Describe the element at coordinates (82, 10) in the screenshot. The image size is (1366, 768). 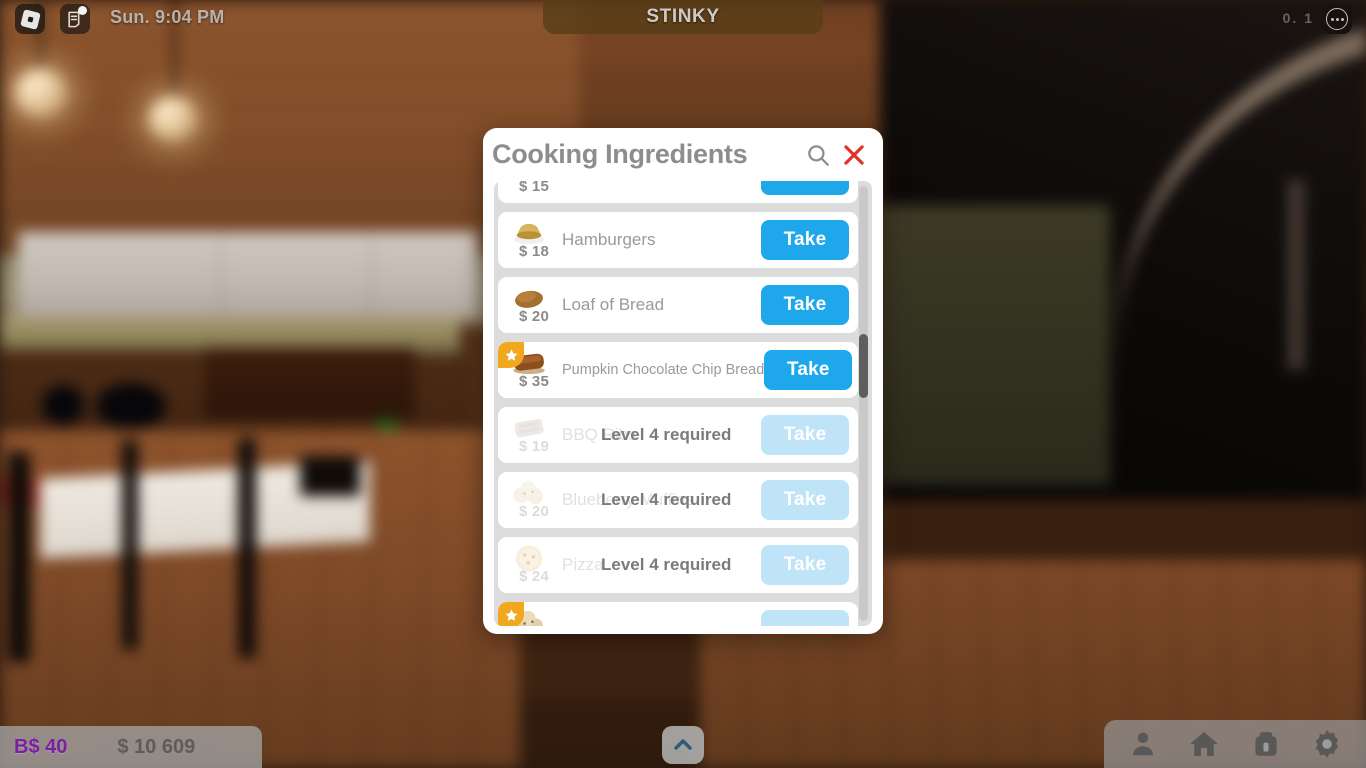
I see `notification-dot` at that location.